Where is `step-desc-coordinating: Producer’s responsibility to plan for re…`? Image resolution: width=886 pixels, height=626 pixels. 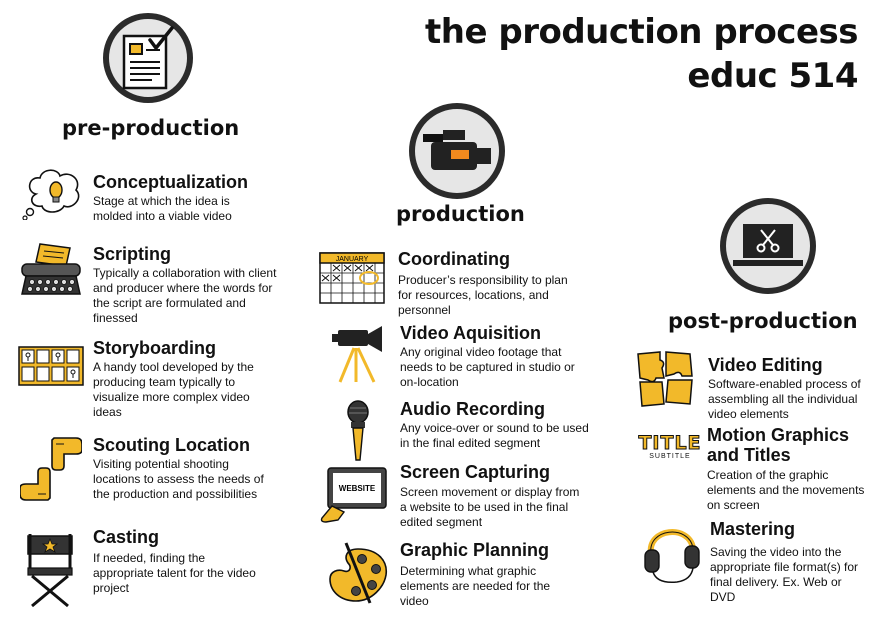 step-desc-coordinating: Producer’s responsibility to plan for re… is located at coordinates (483, 295).